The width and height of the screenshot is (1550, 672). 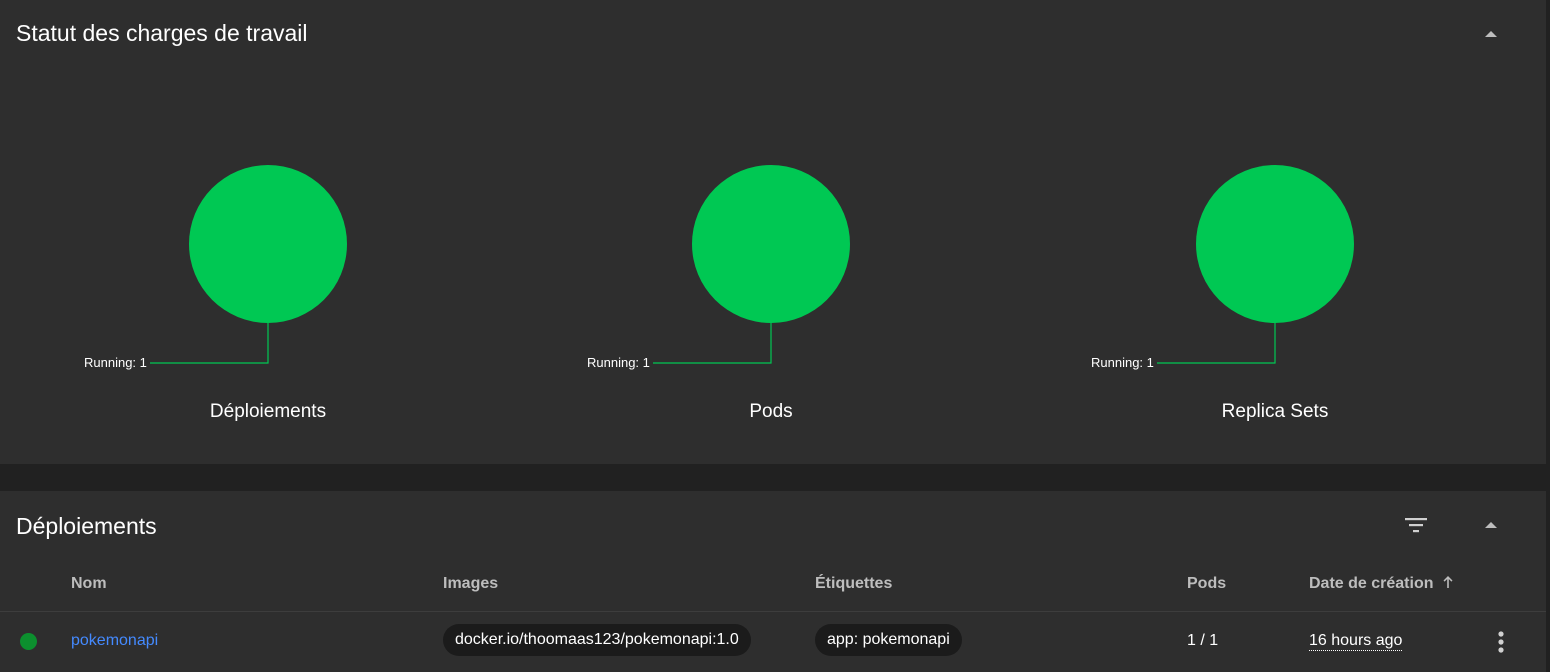 What do you see at coordinates (1356, 641) in the screenshot?
I see `created-date: 16 hours ago` at bounding box center [1356, 641].